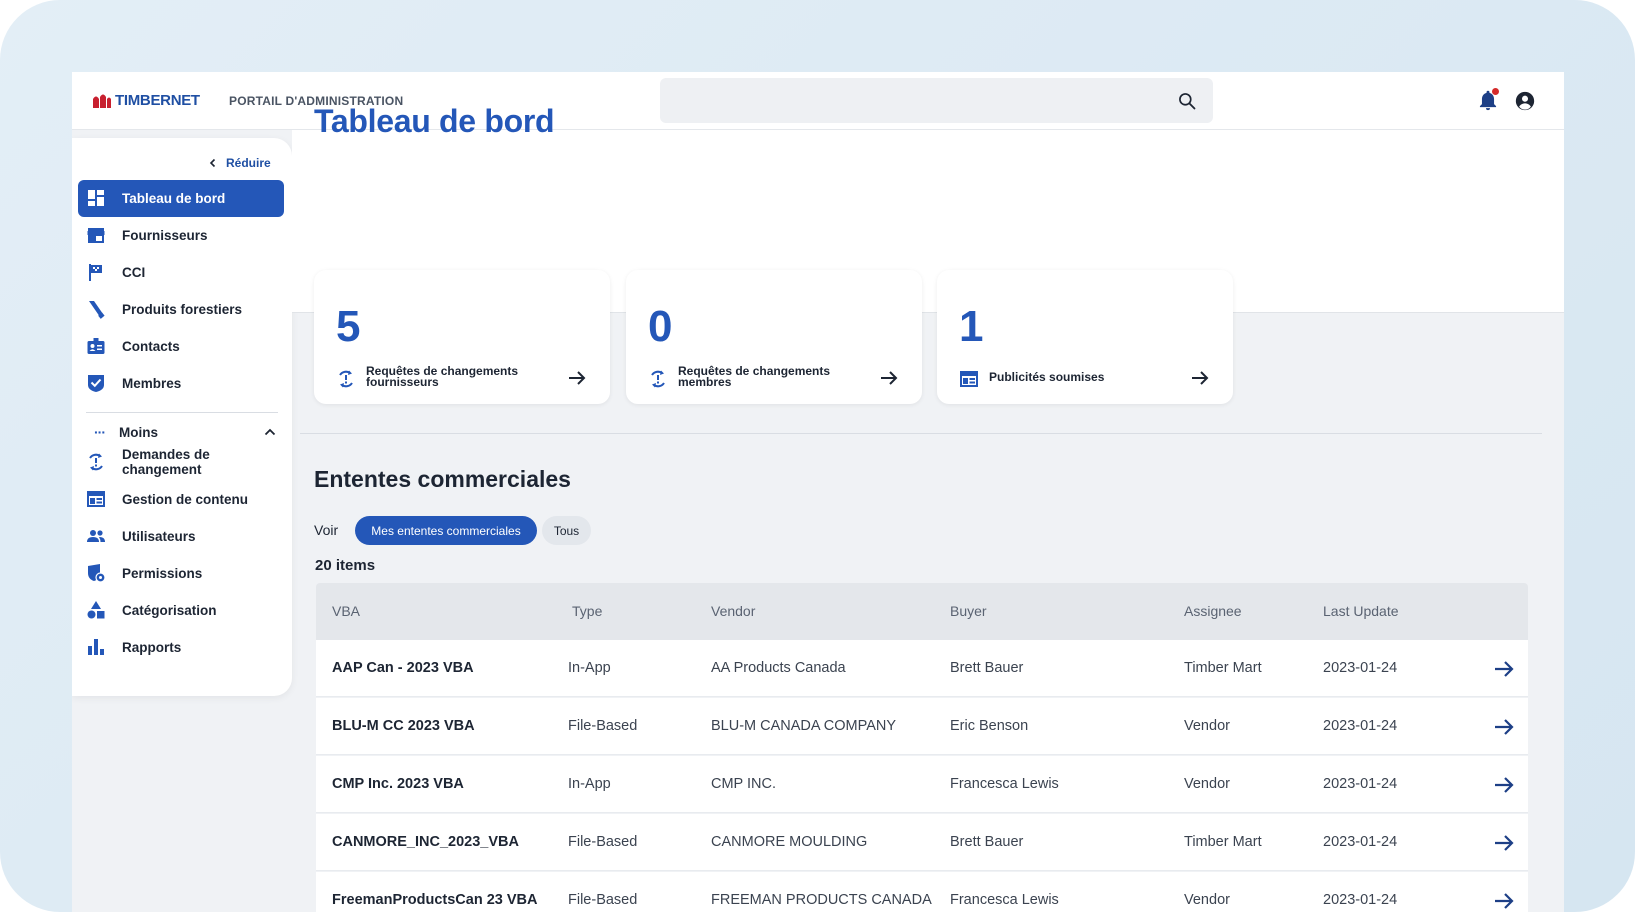 Image resolution: width=1635 pixels, height=912 pixels. What do you see at coordinates (166, 462) in the screenshot?
I see `sidebar-item-label: Demandes de changement` at bounding box center [166, 462].